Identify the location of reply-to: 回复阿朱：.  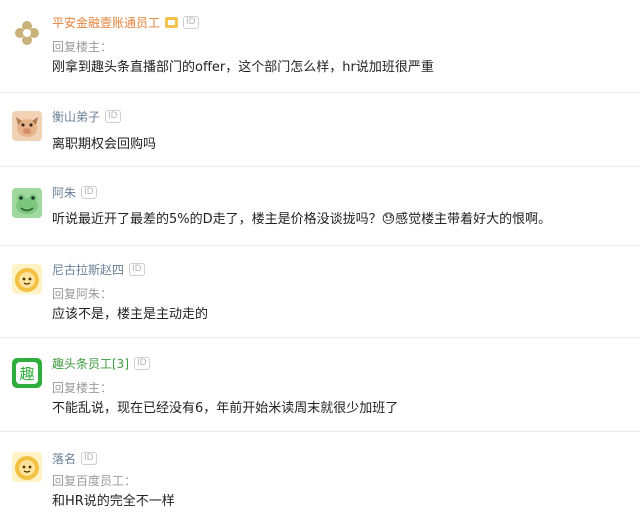
(82, 294).